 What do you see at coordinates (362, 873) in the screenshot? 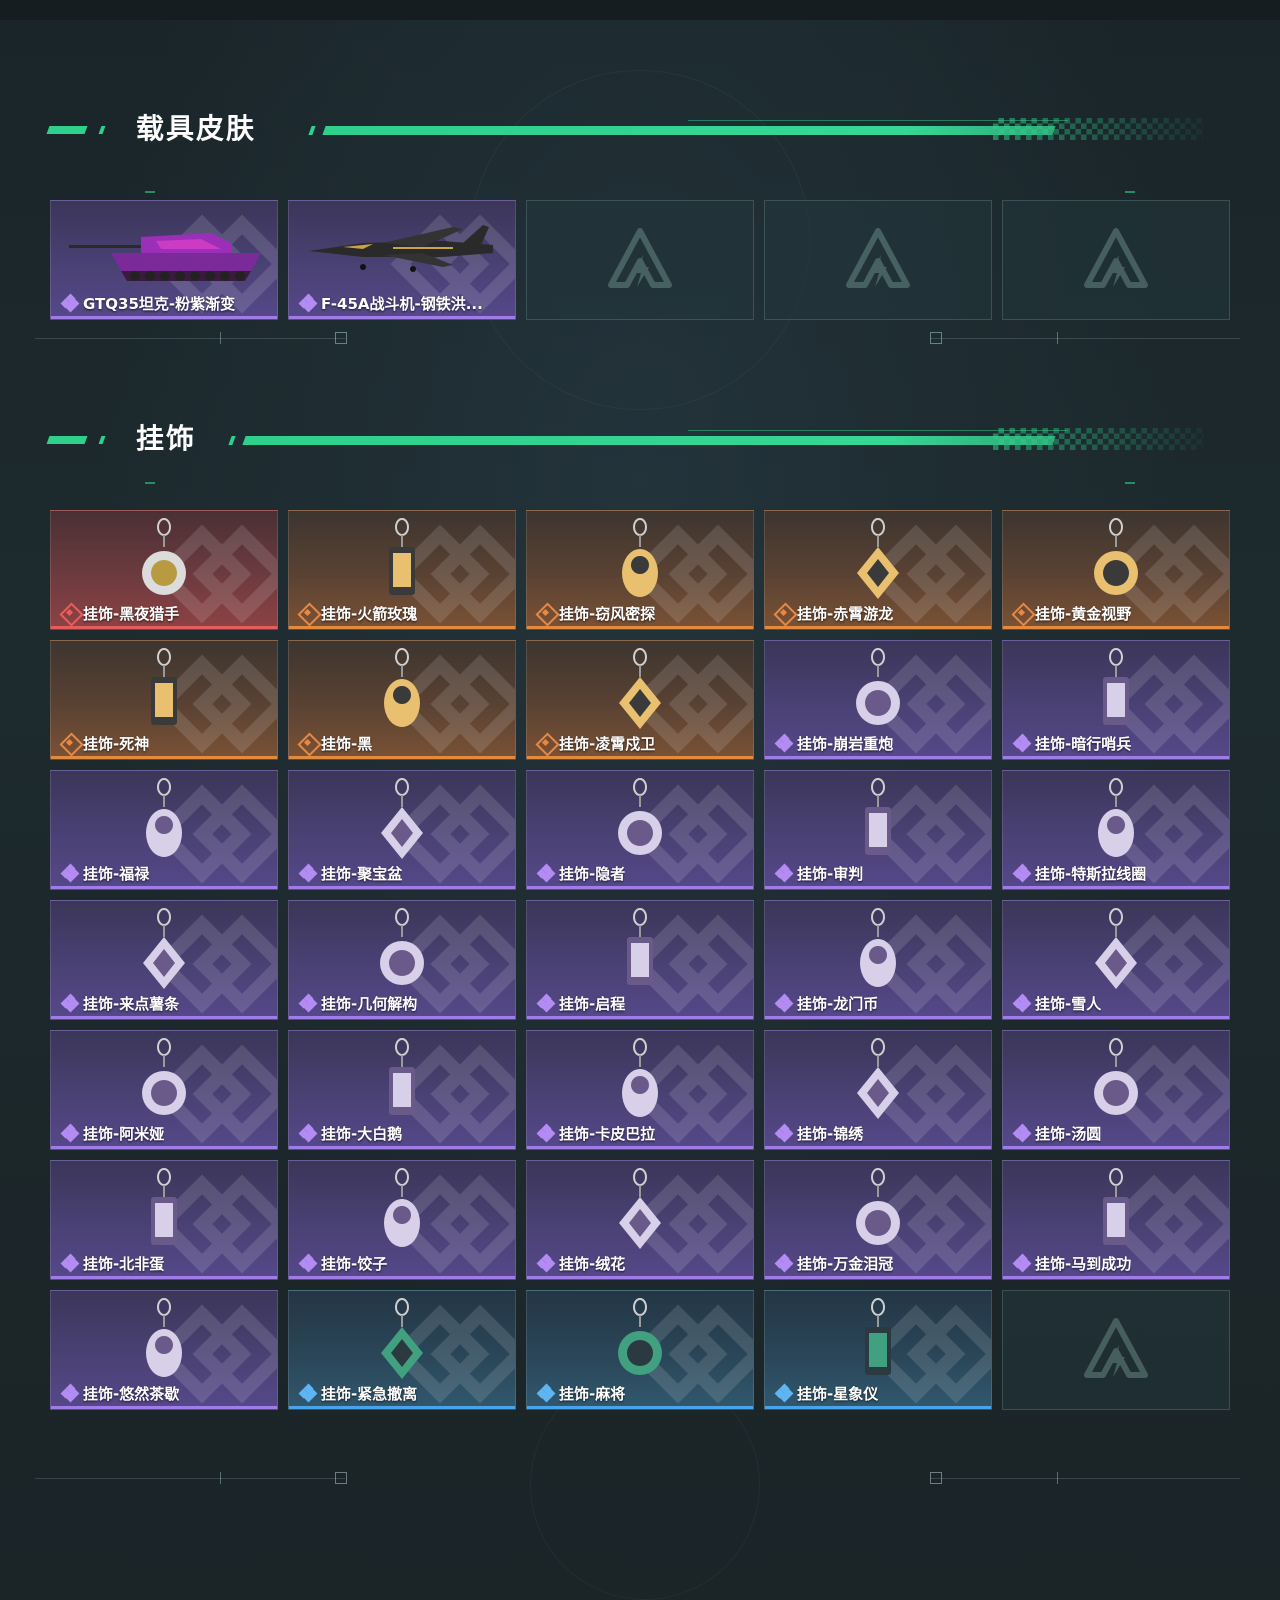
I see `item-name: 挂饰-聚宝盆` at bounding box center [362, 873].